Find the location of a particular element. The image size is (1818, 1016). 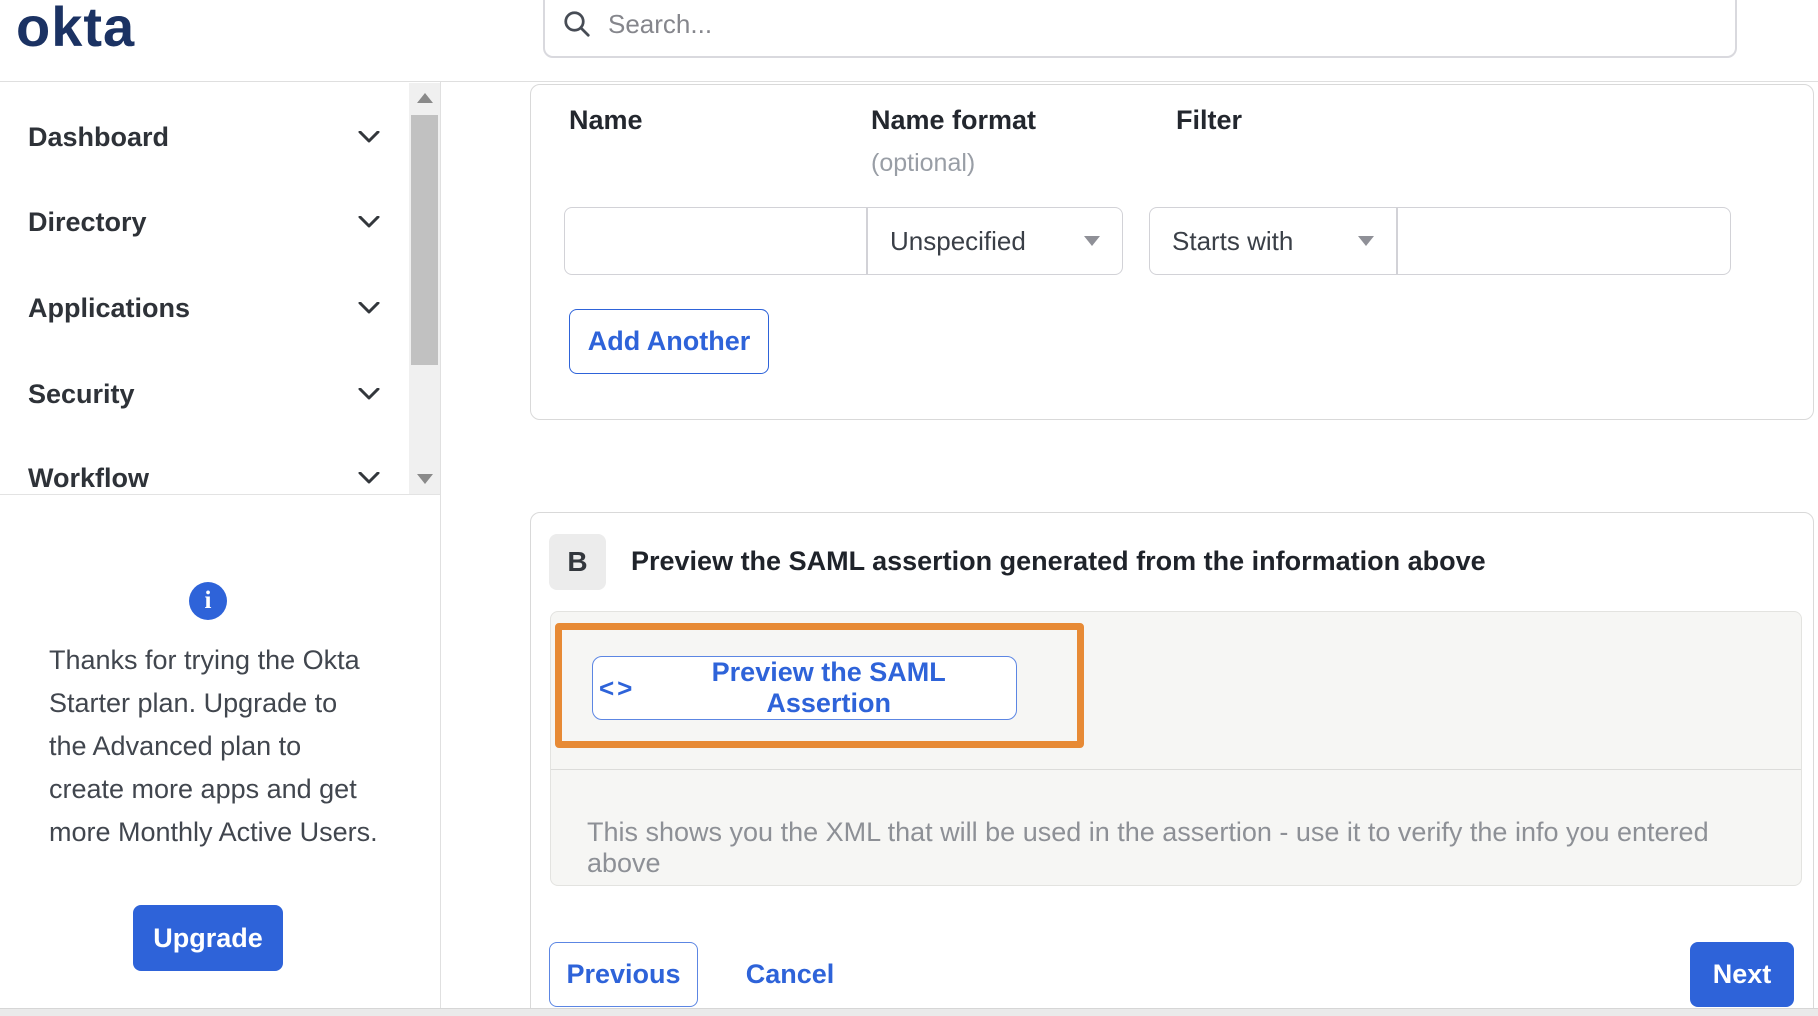

code-icon: <> is located at coordinates (617, 687).